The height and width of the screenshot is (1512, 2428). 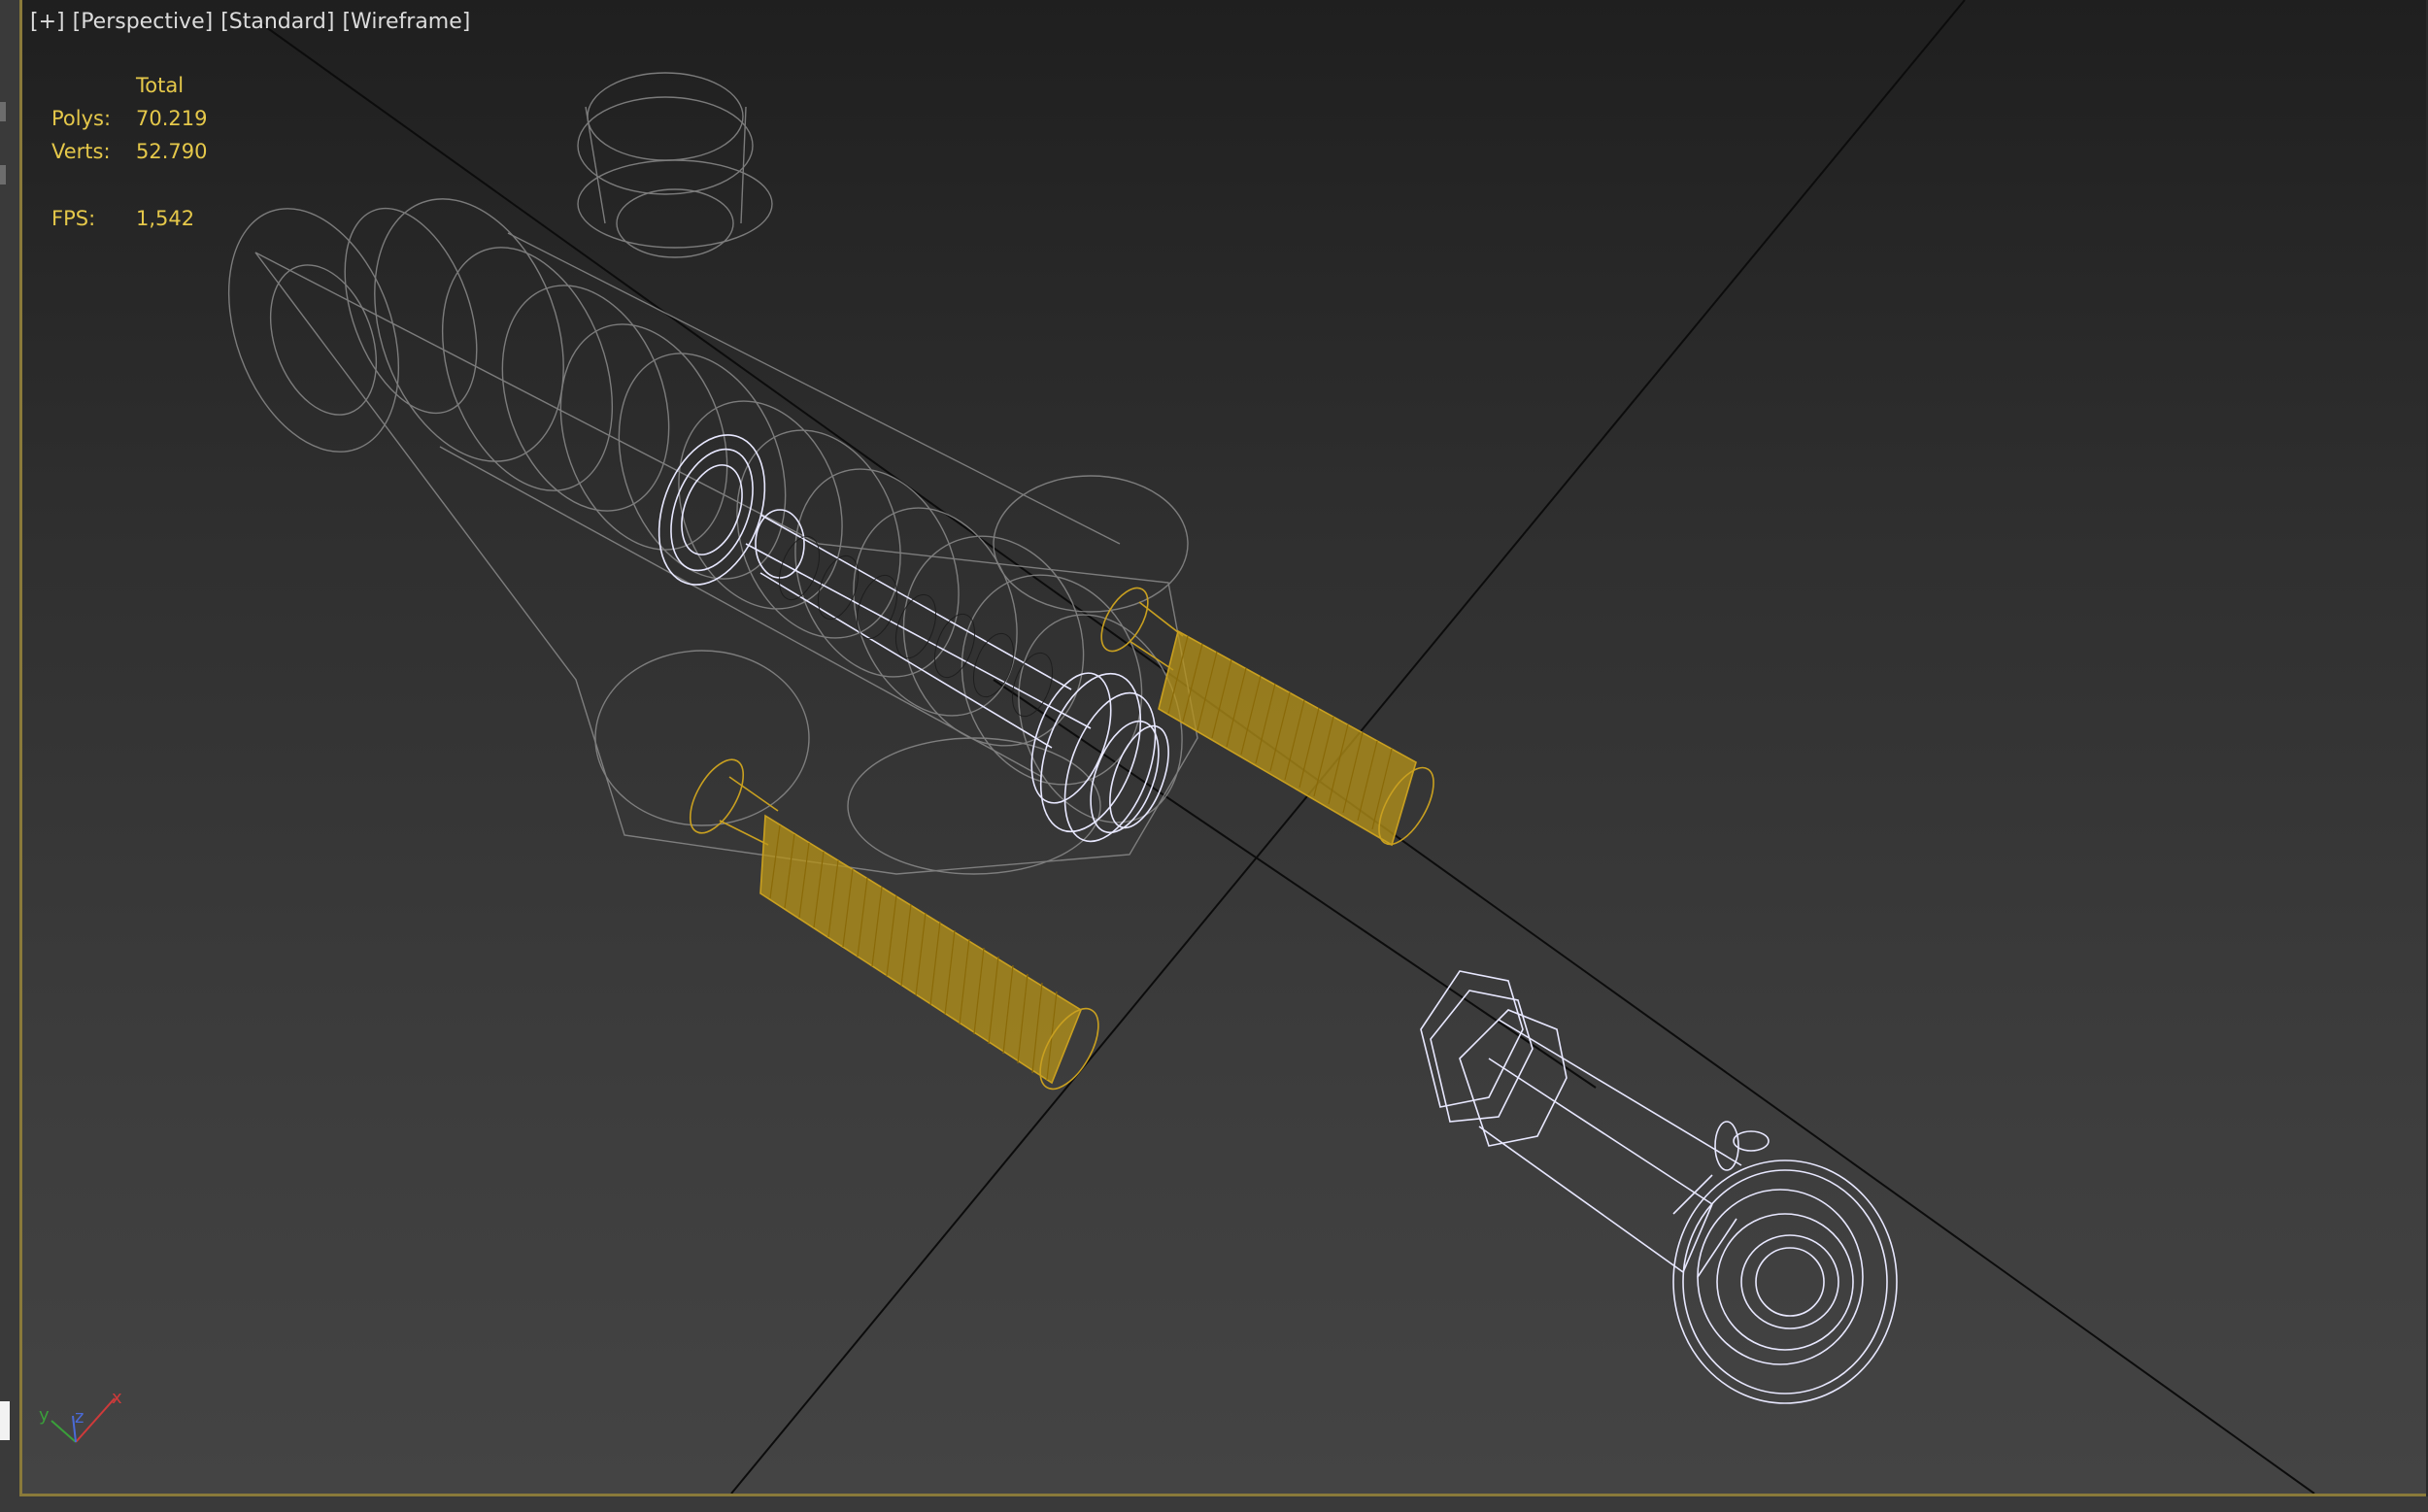 I want to click on polys-label: Polys:, so click(x=81, y=118).